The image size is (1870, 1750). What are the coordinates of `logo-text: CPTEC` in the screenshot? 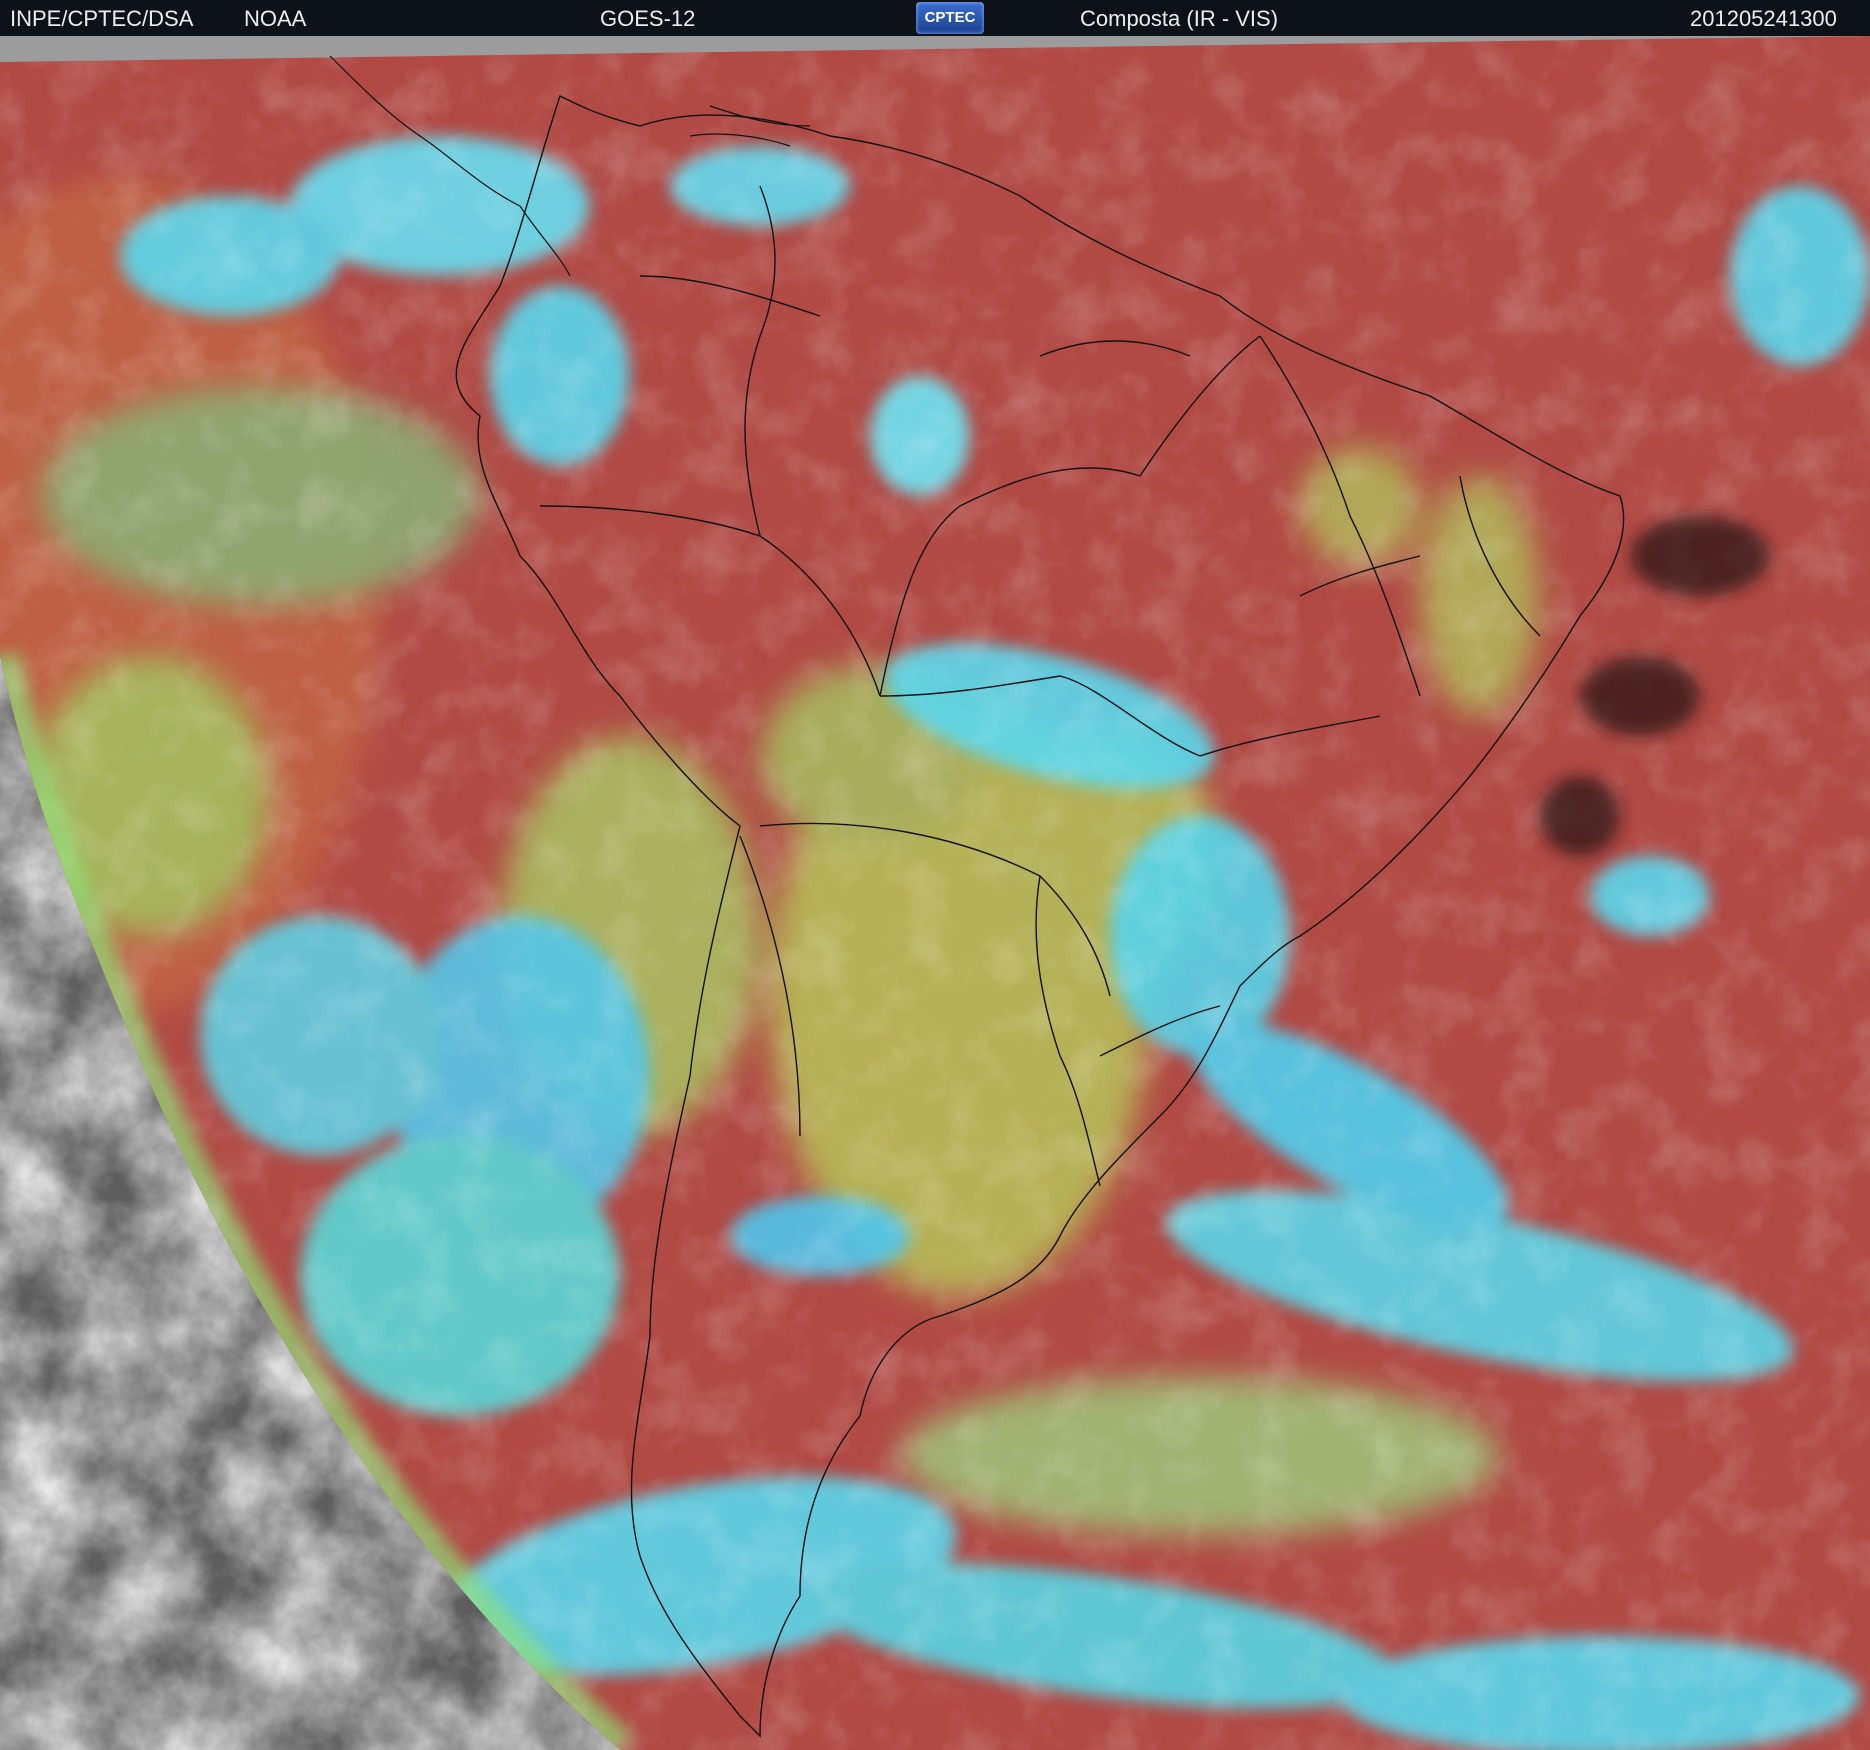 It's located at (950, 17).